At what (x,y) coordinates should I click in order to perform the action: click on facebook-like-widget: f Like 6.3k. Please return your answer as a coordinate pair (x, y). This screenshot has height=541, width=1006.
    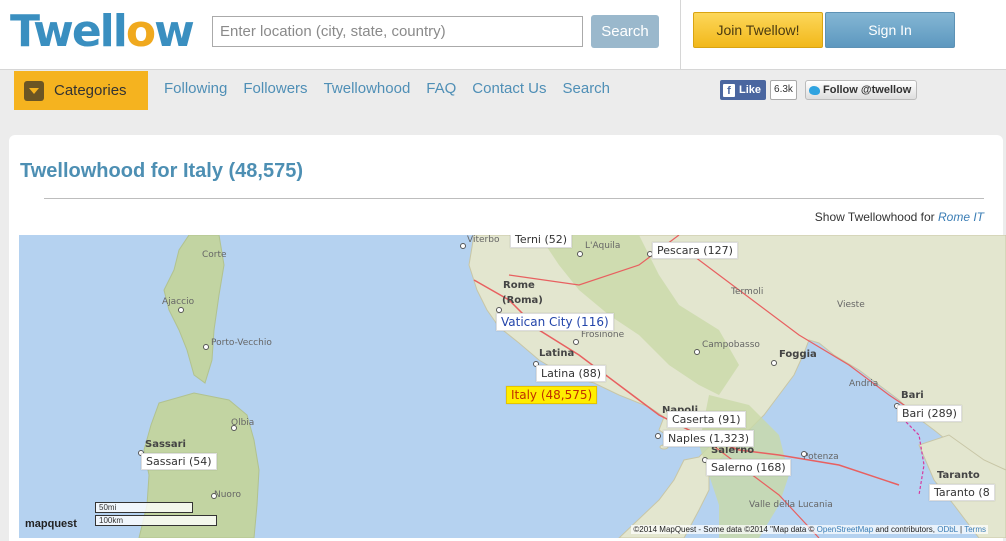
    Looking at the image, I should click on (758, 90).